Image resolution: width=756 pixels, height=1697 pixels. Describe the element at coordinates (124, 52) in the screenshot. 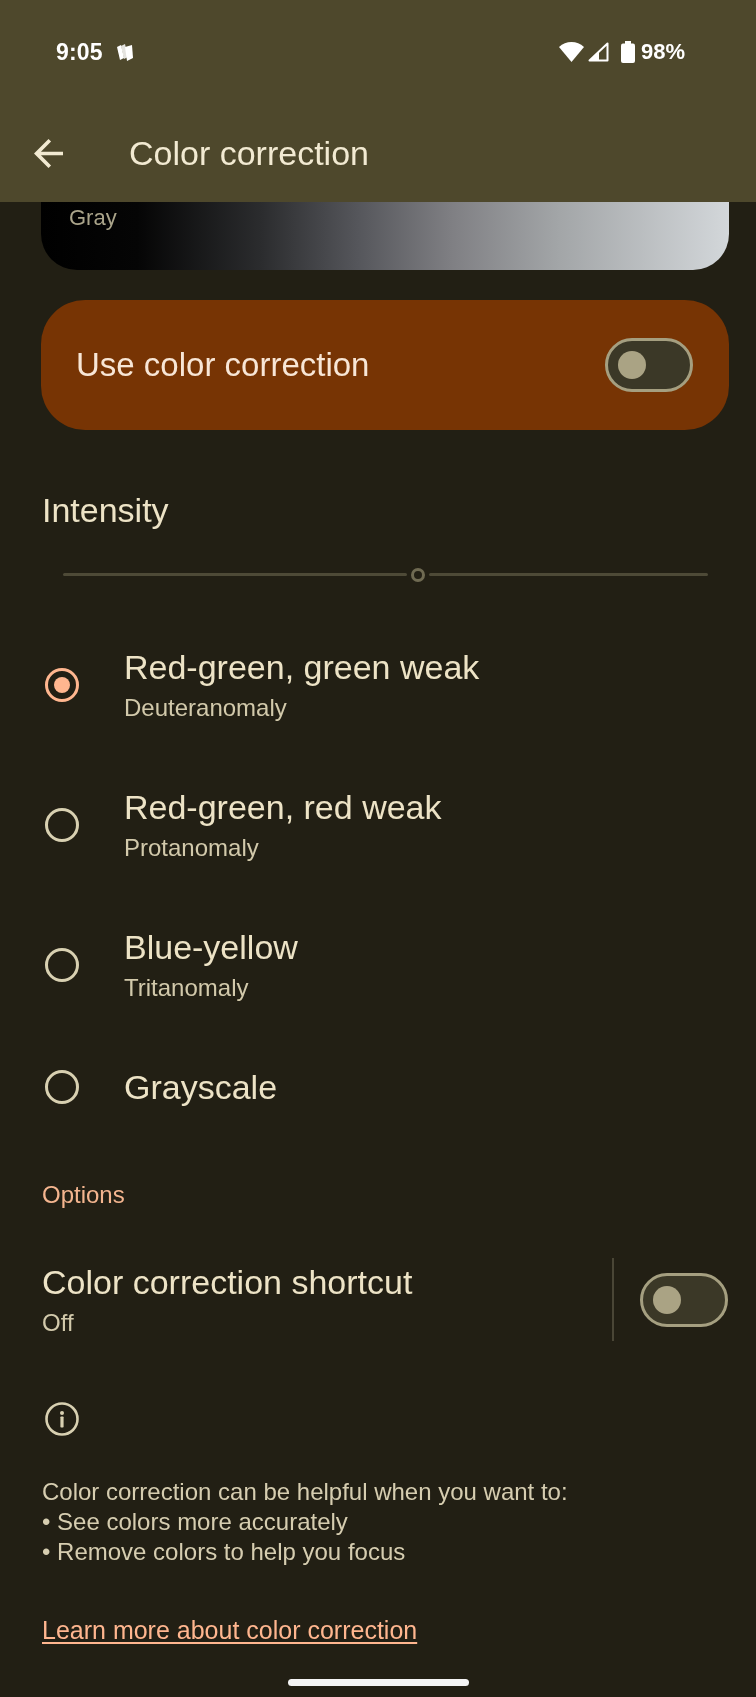

I see `stacked-cards-icon` at that location.